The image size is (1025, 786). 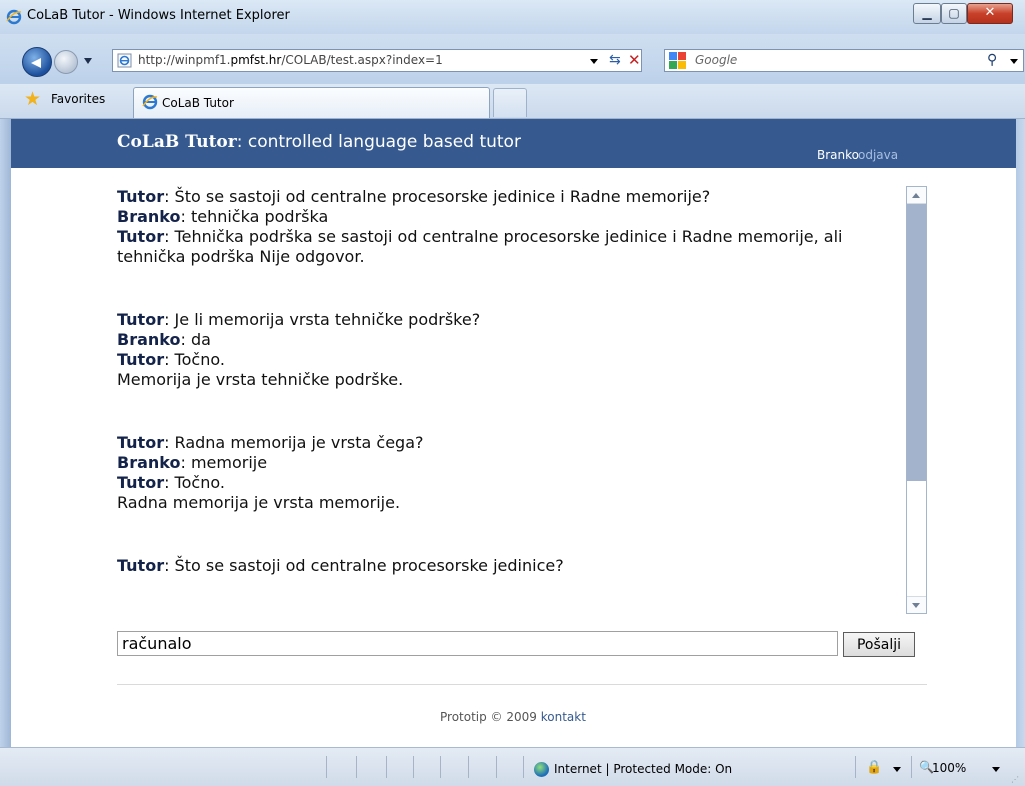 I want to click on search-icon: ⚲, so click(x=992, y=60).